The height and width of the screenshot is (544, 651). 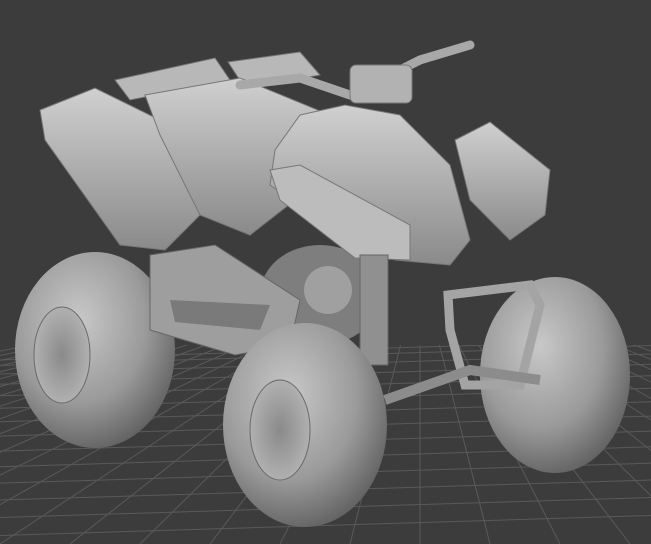 I want to click on front-left-tire, so click(x=305, y=425).